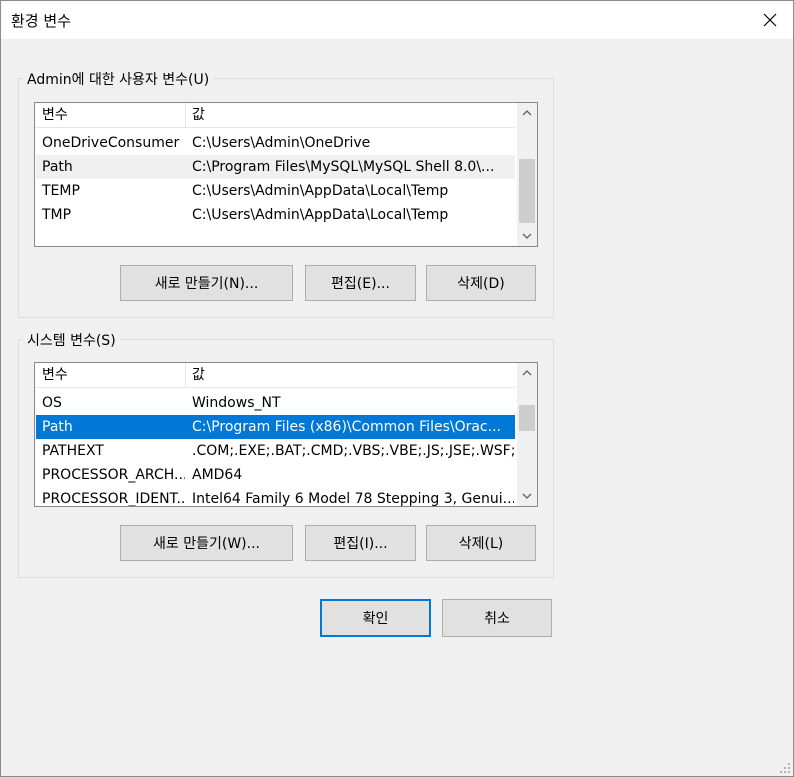  What do you see at coordinates (73, 451) in the screenshot?
I see `variable-name: PATHEXT` at bounding box center [73, 451].